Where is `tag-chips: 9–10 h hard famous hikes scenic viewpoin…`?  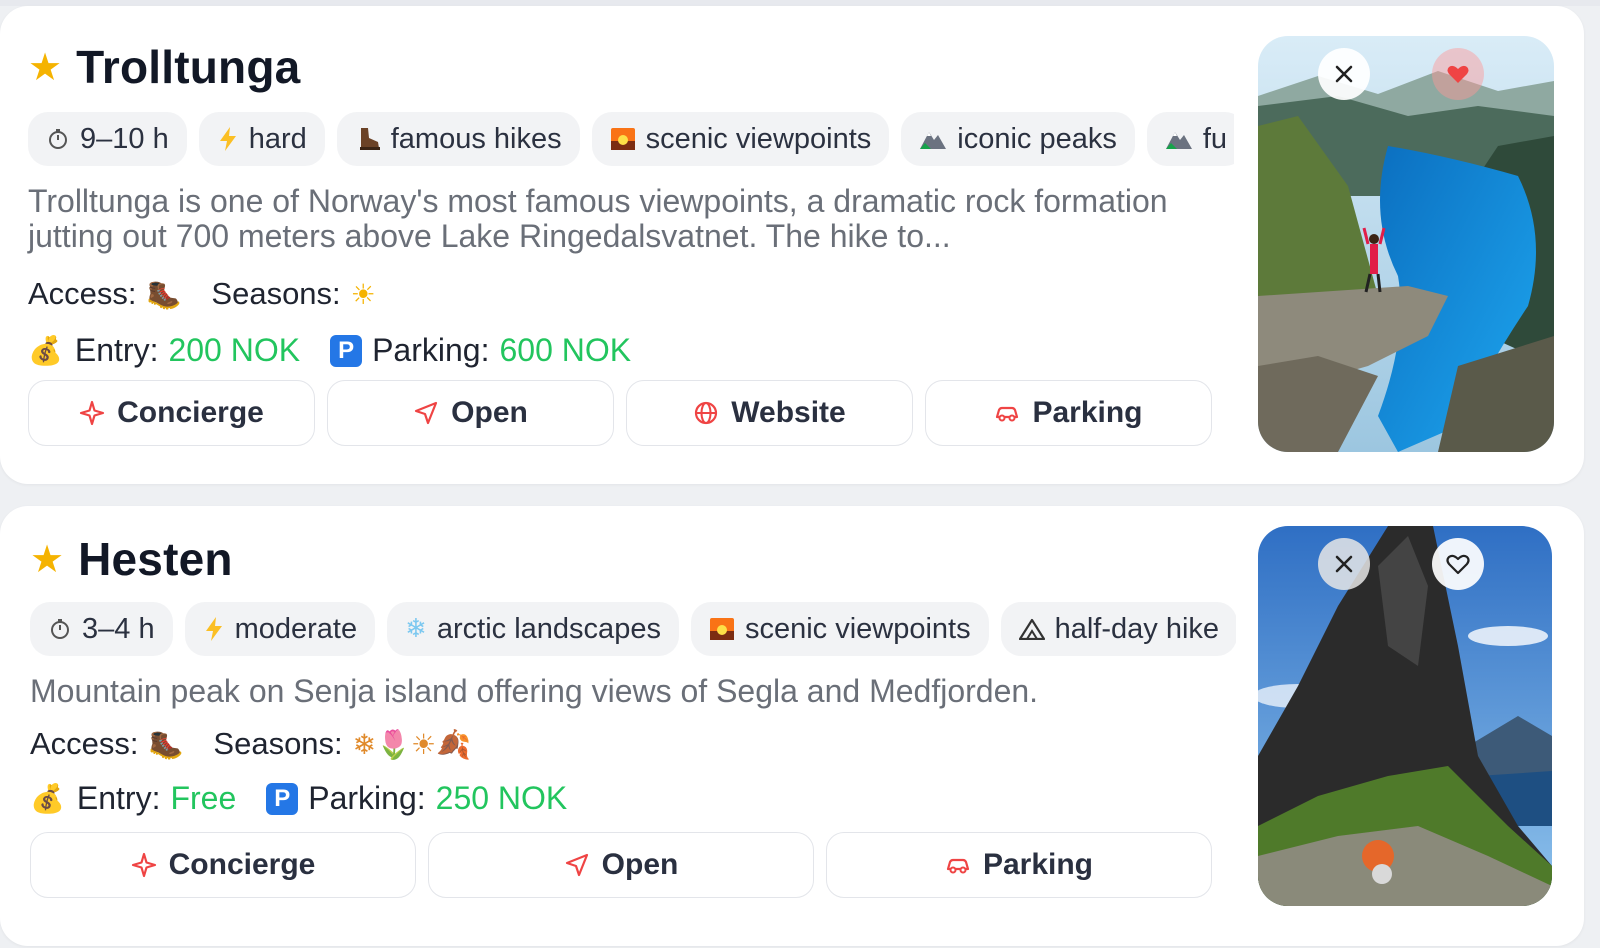
tag-chips: 9–10 h hard famous hikes scenic viewpoin… is located at coordinates (631, 140).